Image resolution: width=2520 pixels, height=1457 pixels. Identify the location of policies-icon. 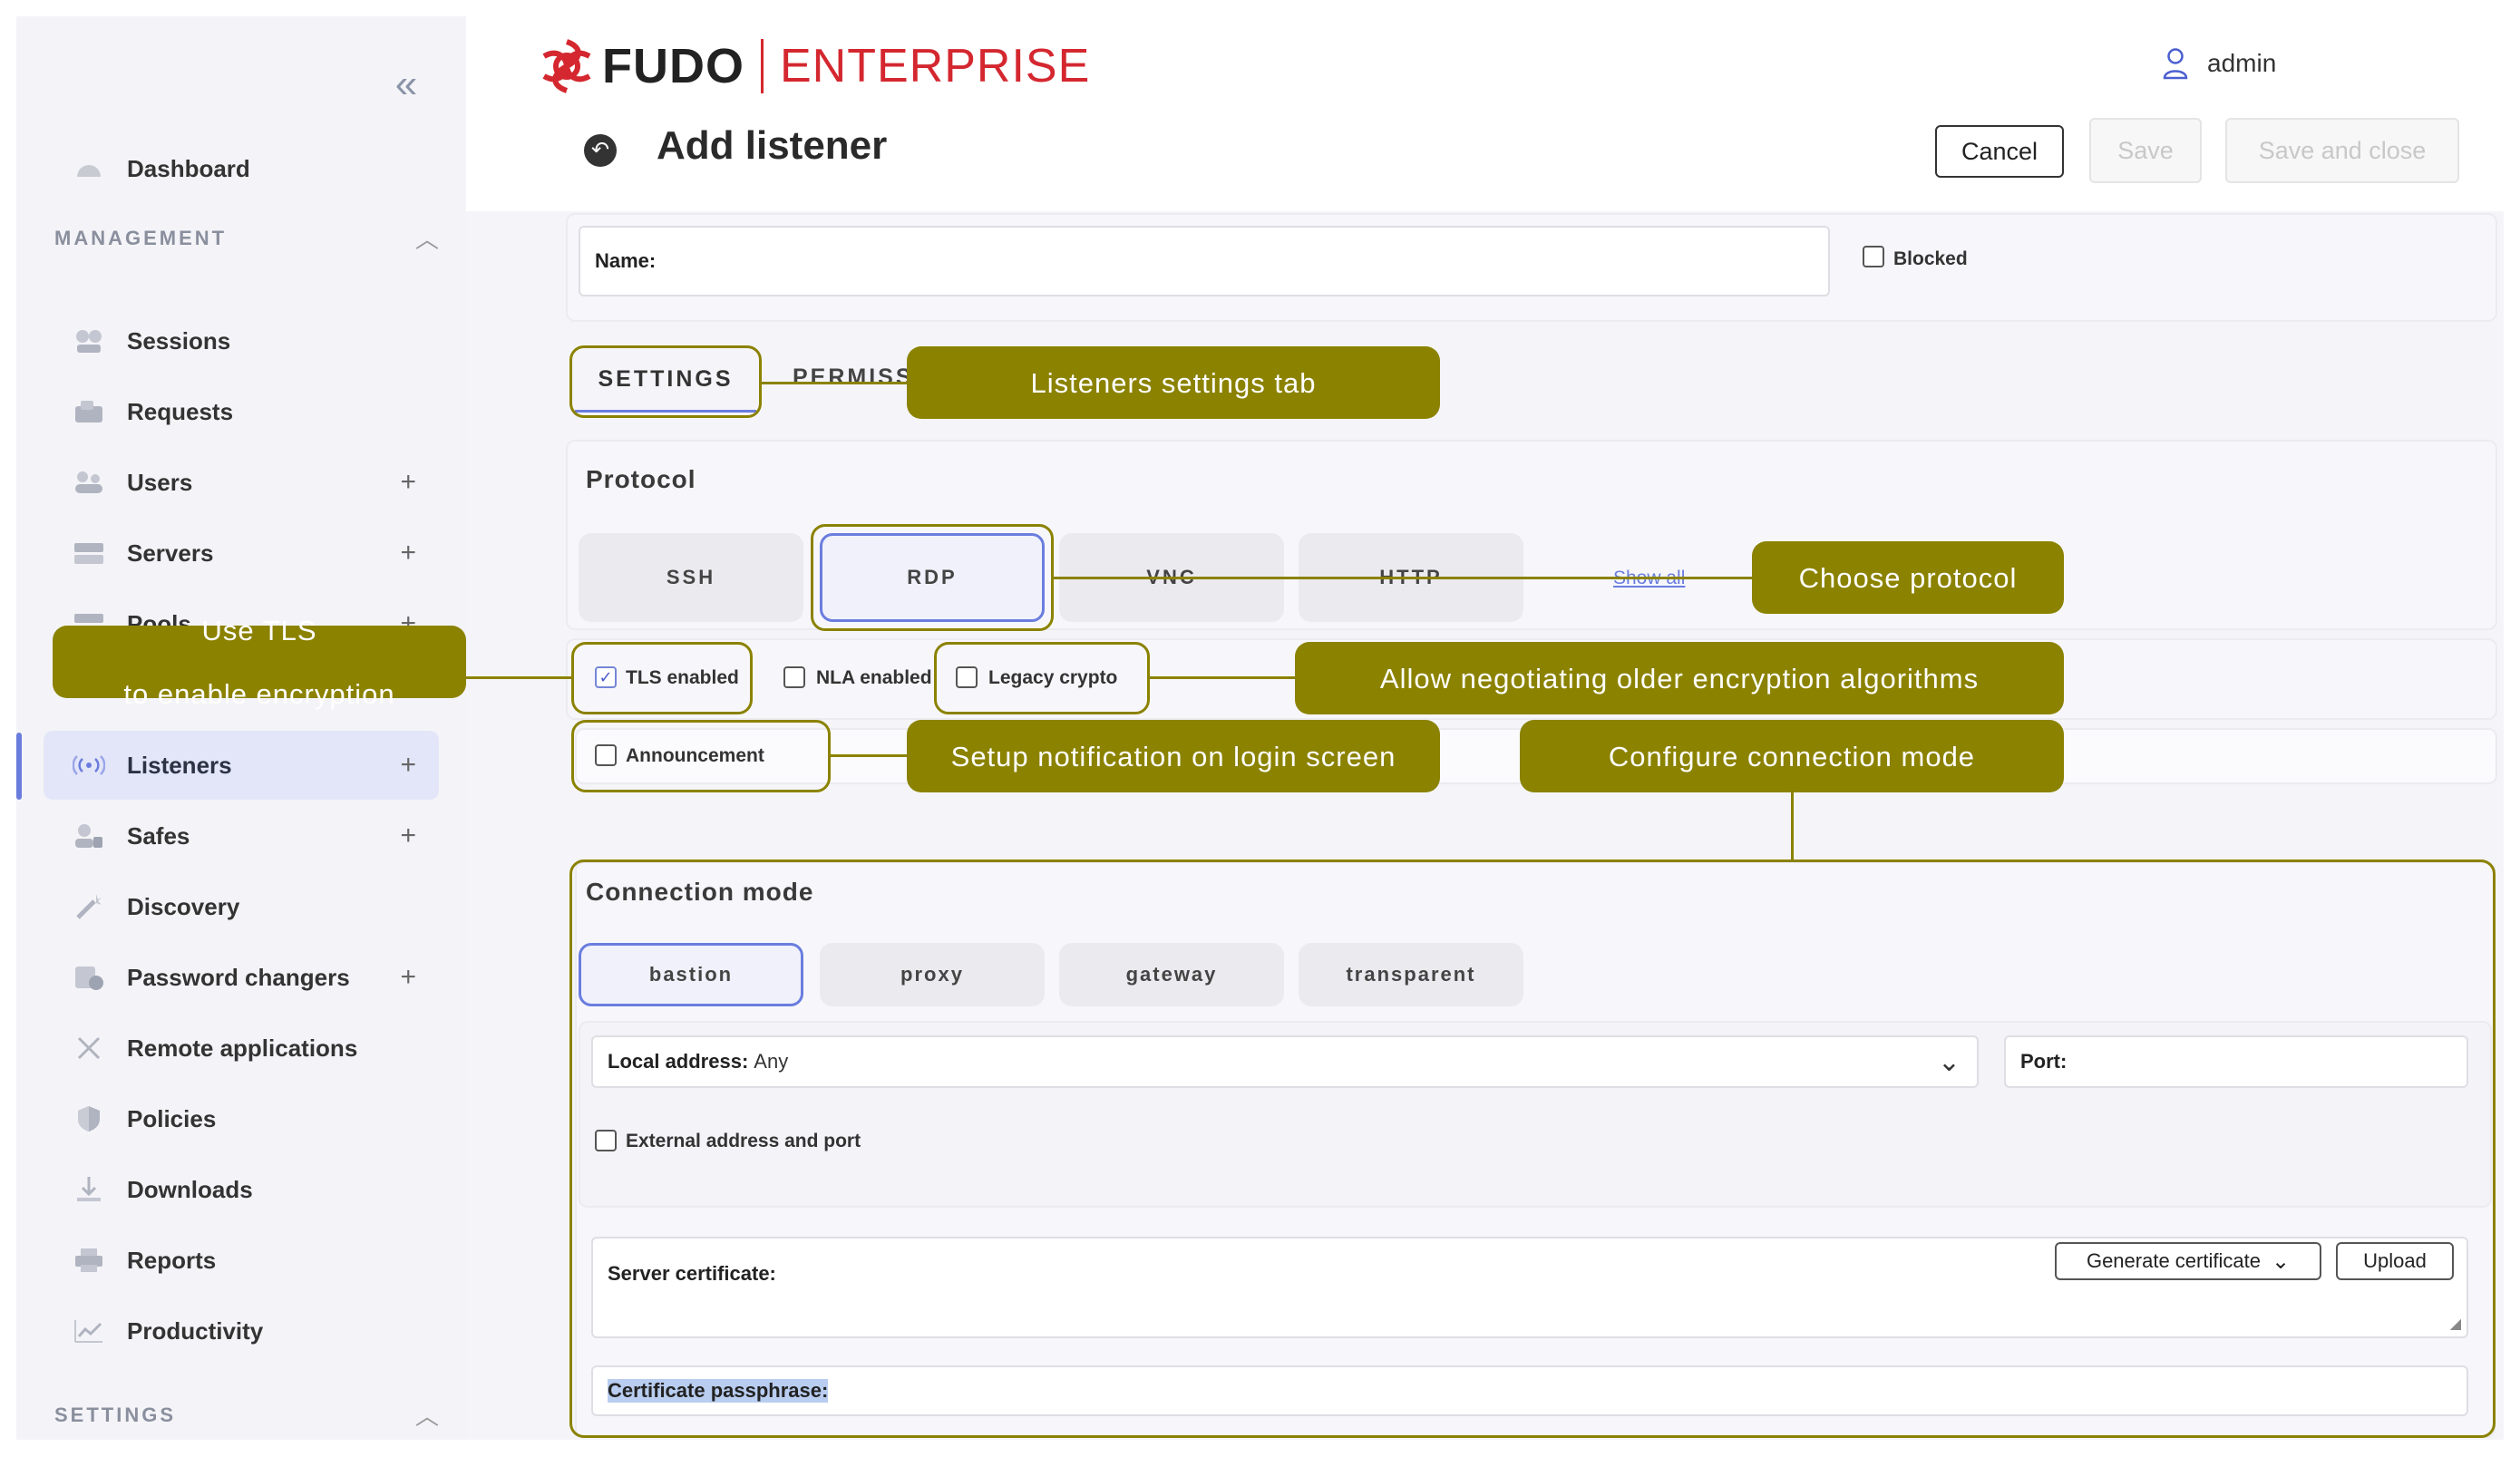
(89, 1119).